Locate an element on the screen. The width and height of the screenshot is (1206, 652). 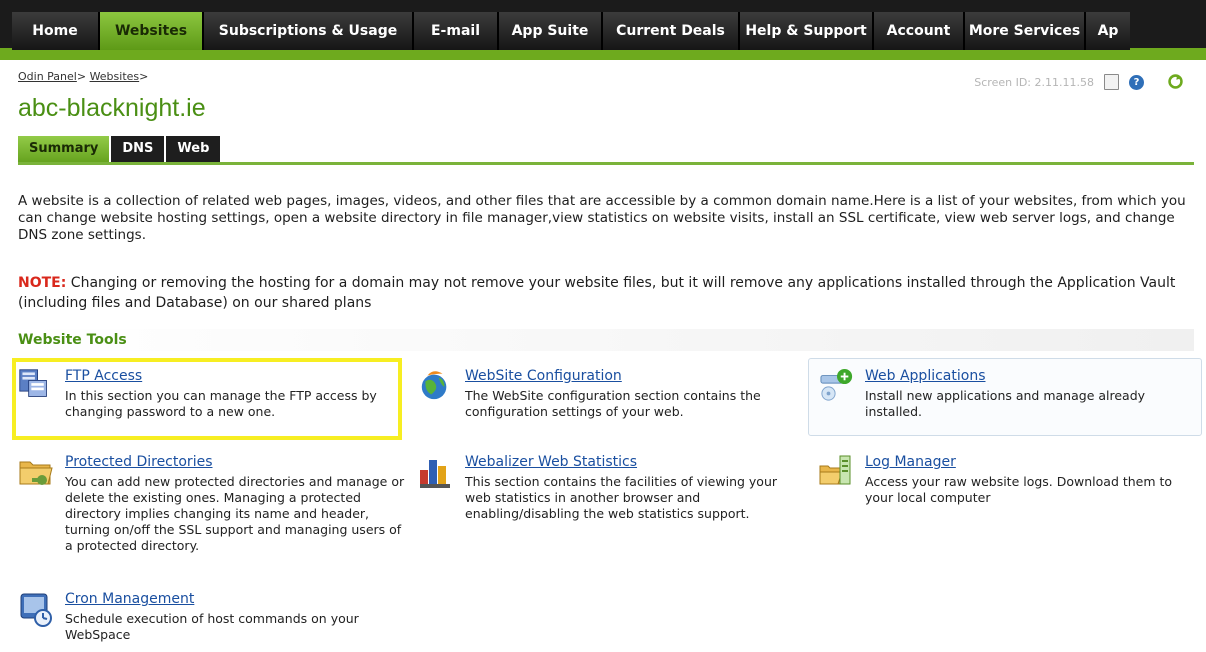
tab-dns: DNS is located at coordinates (138, 149).